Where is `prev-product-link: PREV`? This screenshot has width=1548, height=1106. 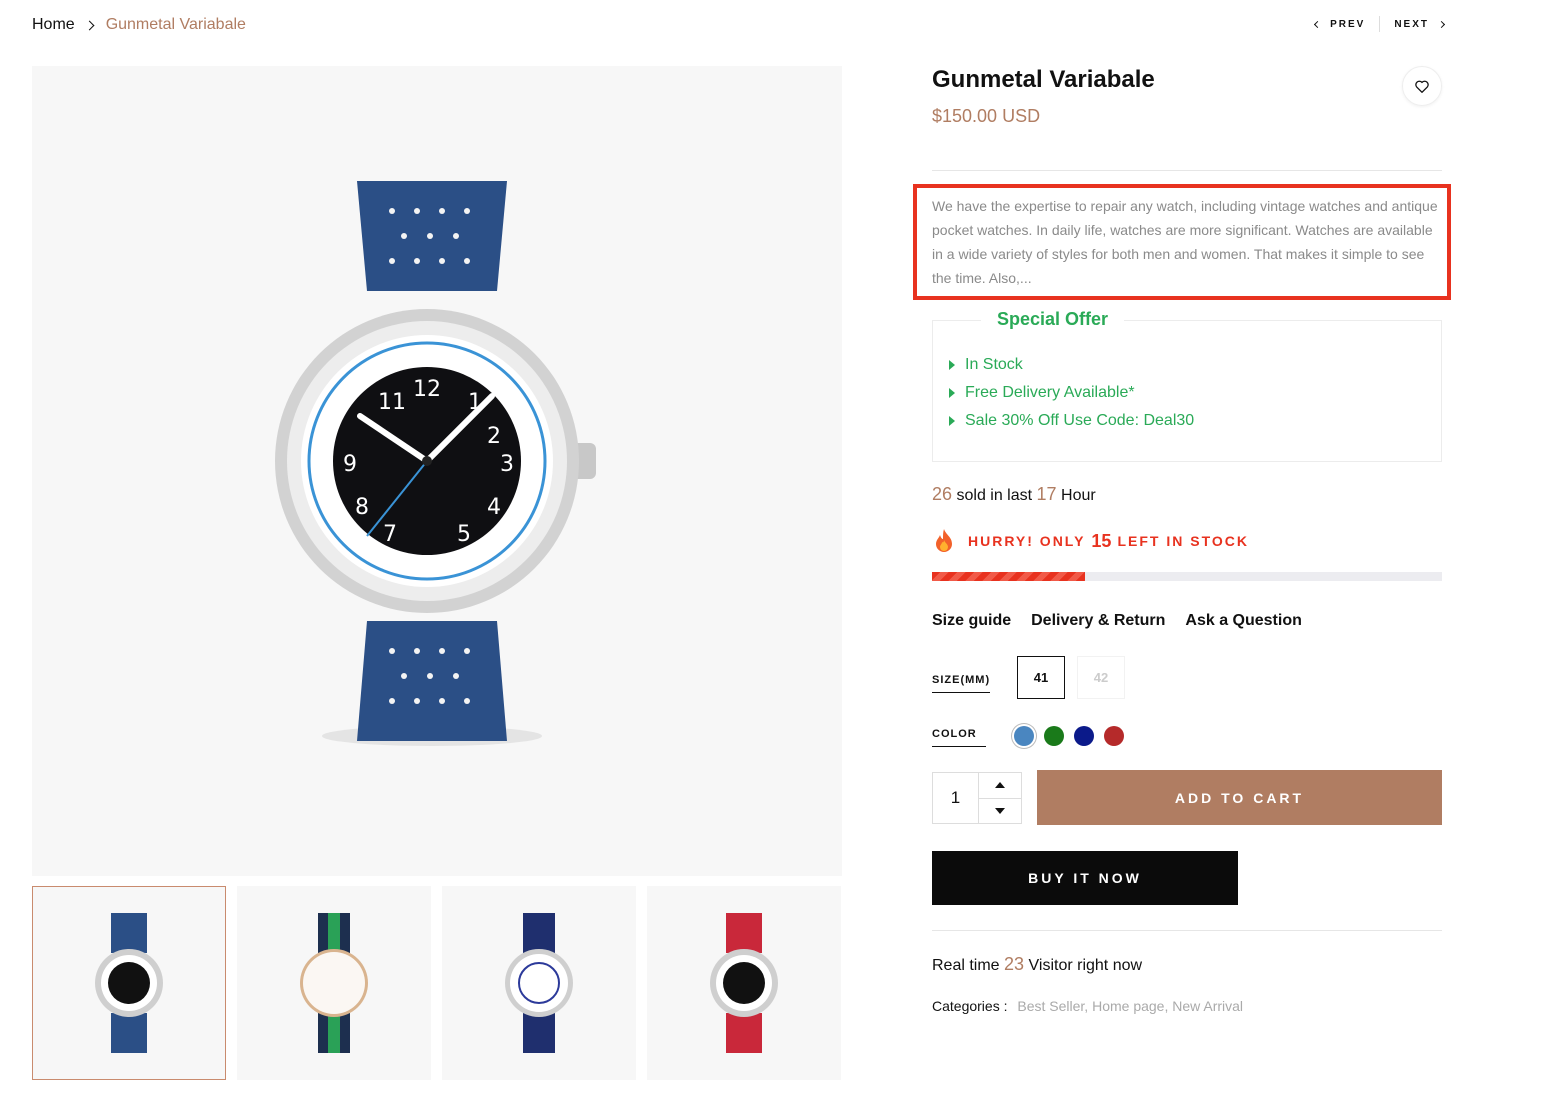 prev-product-link: PREV is located at coordinates (1340, 24).